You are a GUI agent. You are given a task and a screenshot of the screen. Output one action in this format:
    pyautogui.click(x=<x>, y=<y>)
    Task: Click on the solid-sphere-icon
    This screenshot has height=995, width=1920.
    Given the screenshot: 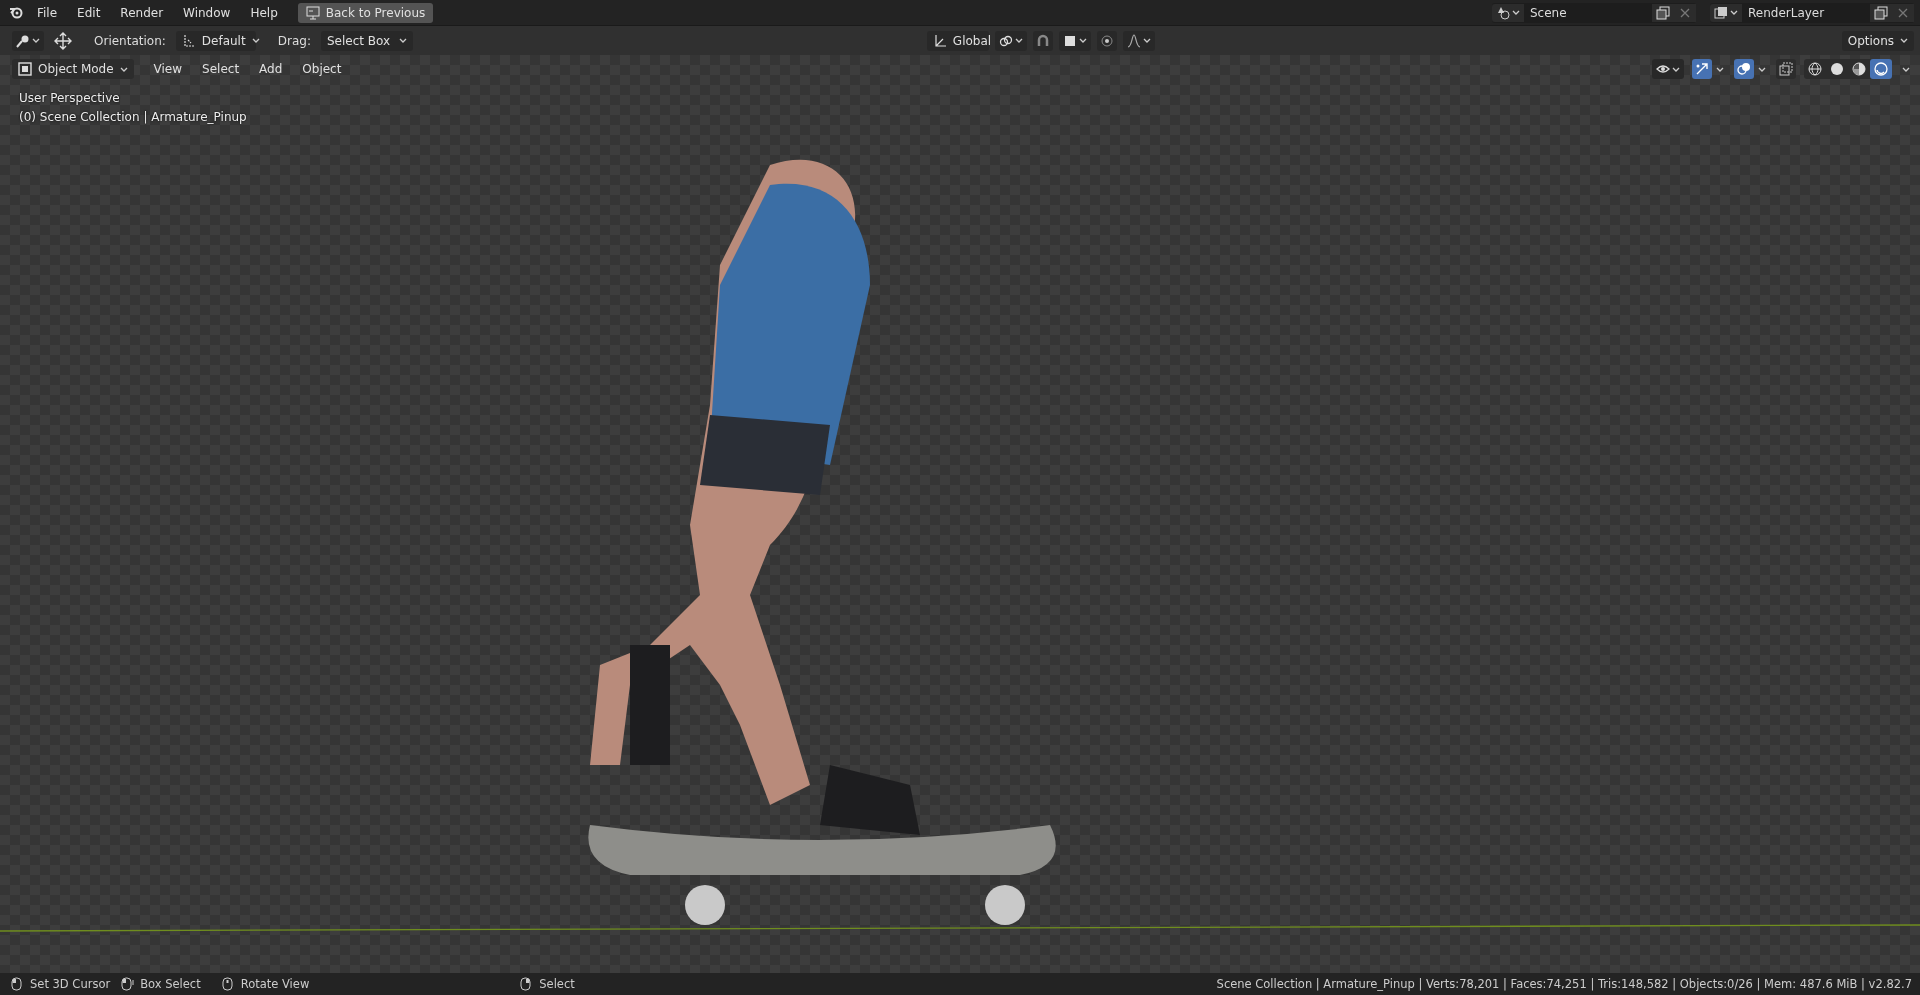 What is the action you would take?
    pyautogui.click(x=1837, y=69)
    